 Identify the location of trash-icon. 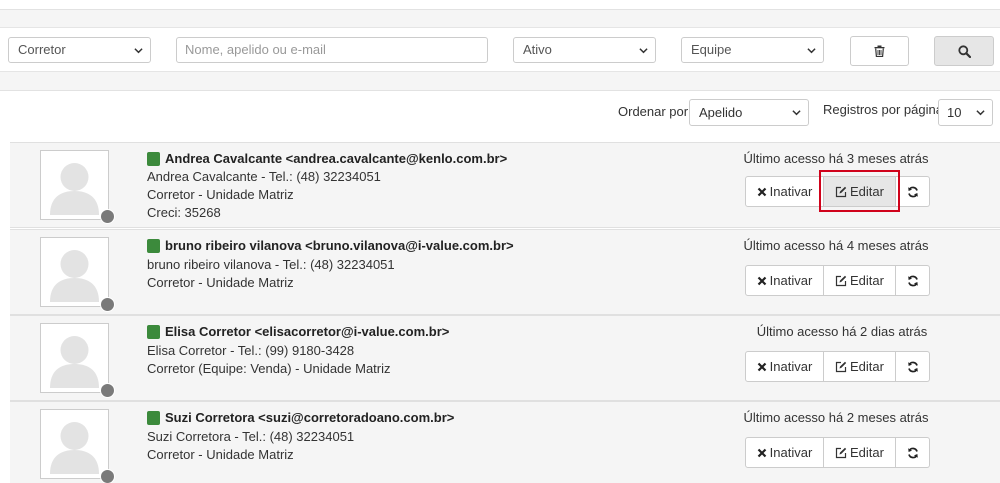
(879, 51).